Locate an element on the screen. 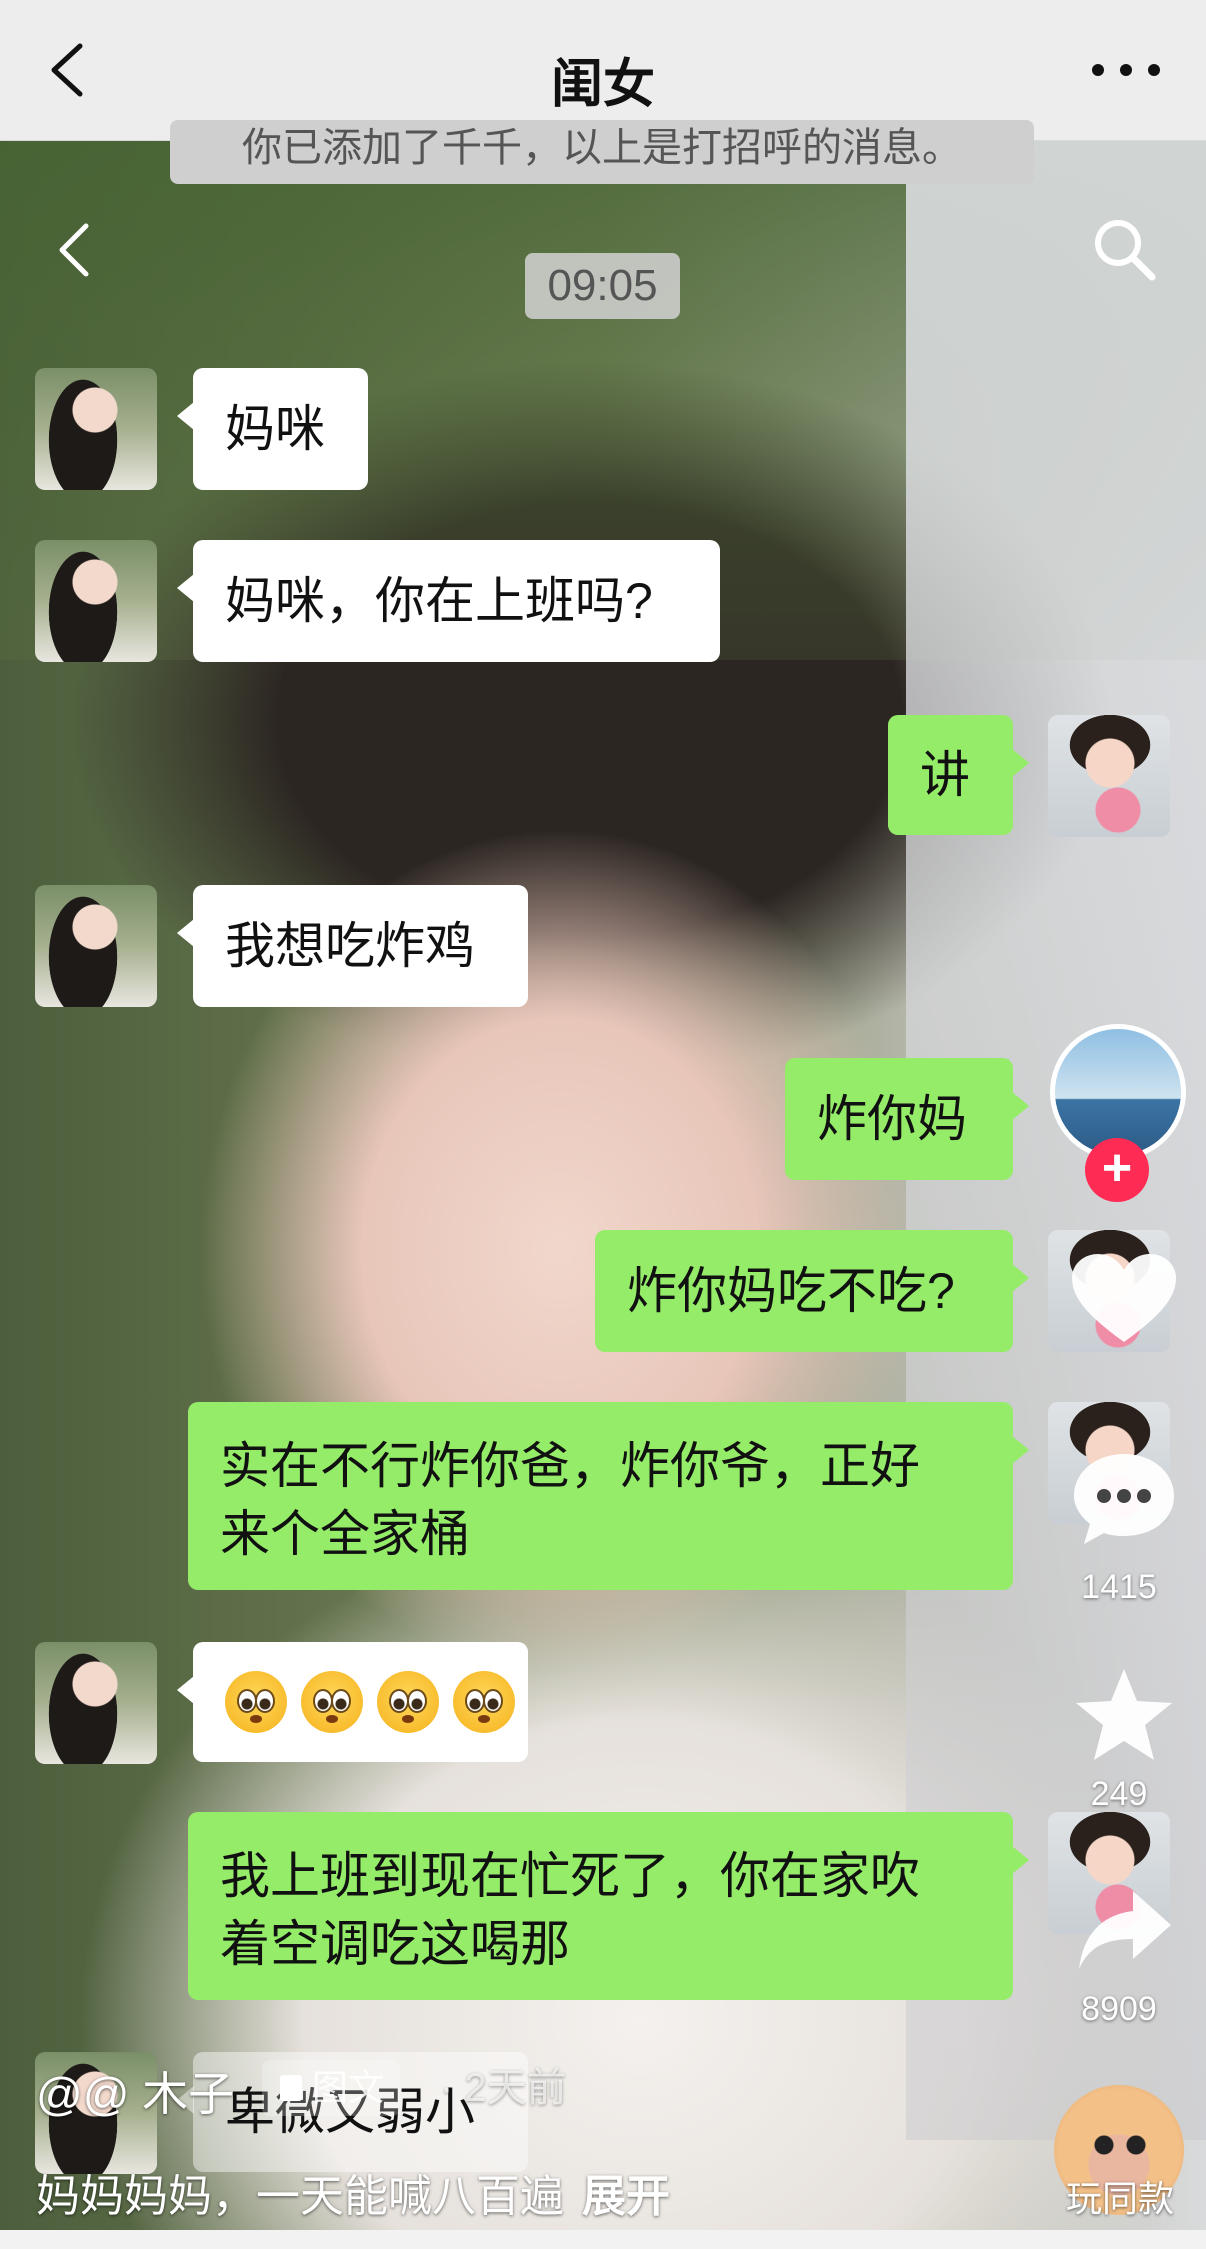 This screenshot has height=2249, width=1206. message-bubble-in is located at coordinates (352, 1702).